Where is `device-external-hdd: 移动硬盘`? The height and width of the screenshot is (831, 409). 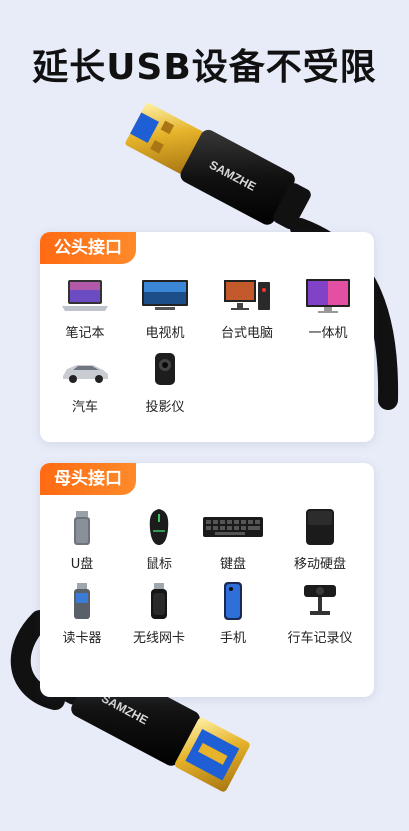 device-external-hdd: 移动硬盘 is located at coordinates (320, 539).